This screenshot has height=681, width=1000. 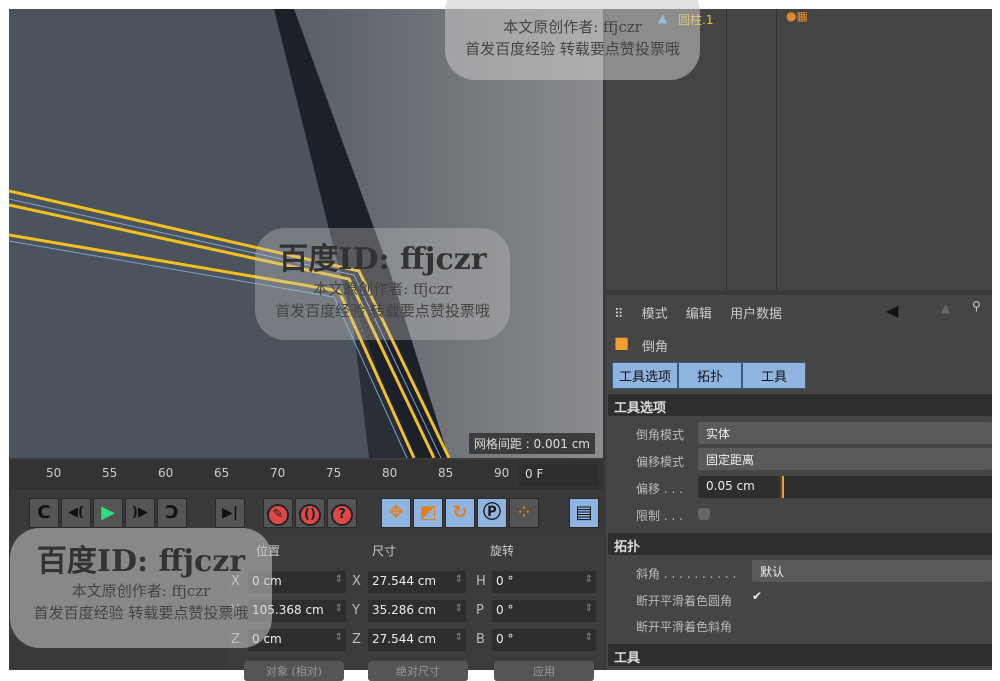 I want to click on axis-label: P, so click(x=480, y=610).